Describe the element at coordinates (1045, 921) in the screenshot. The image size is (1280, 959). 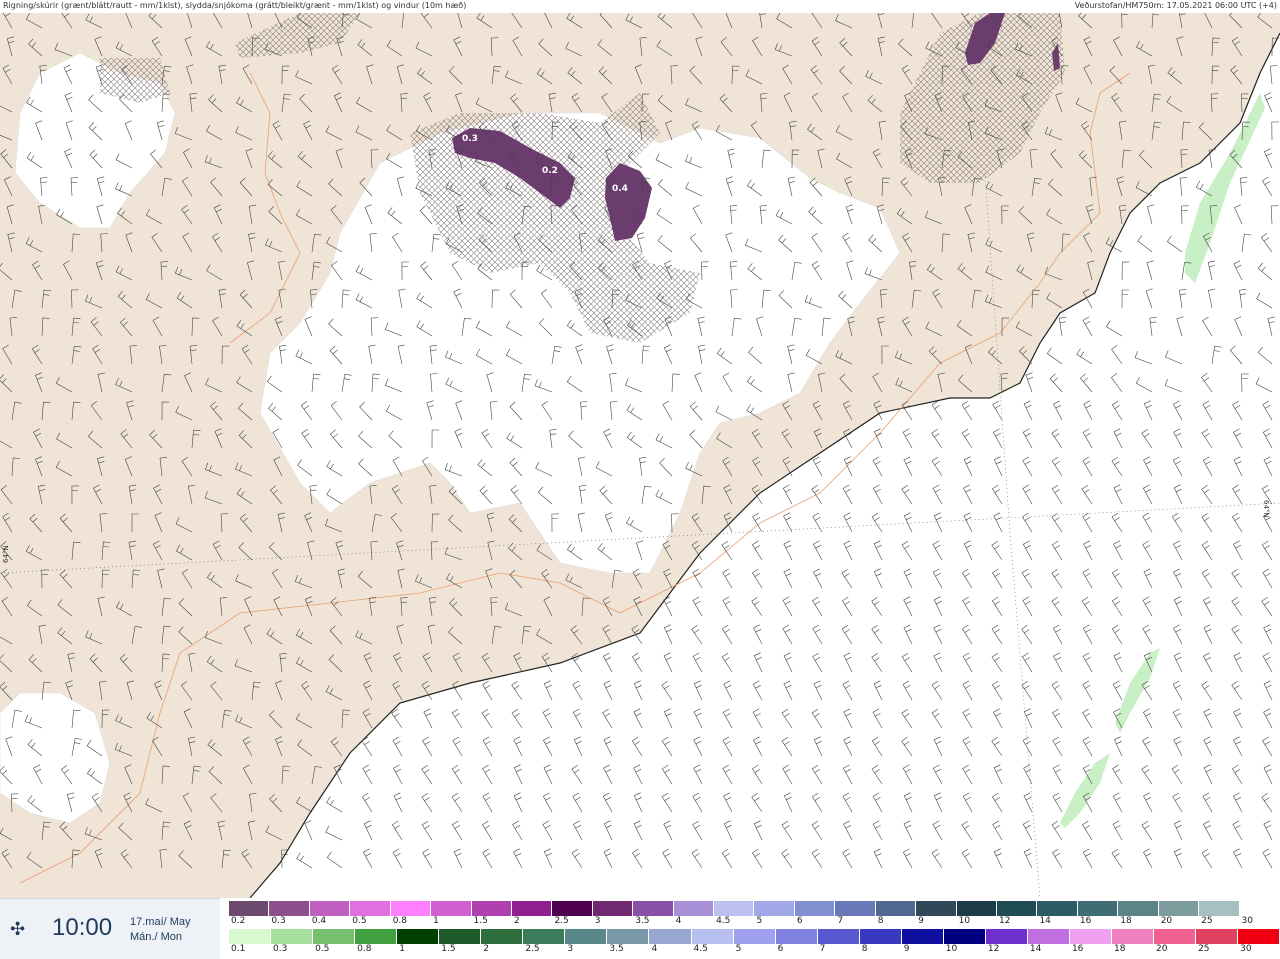
I see `scale-label: 14` at that location.